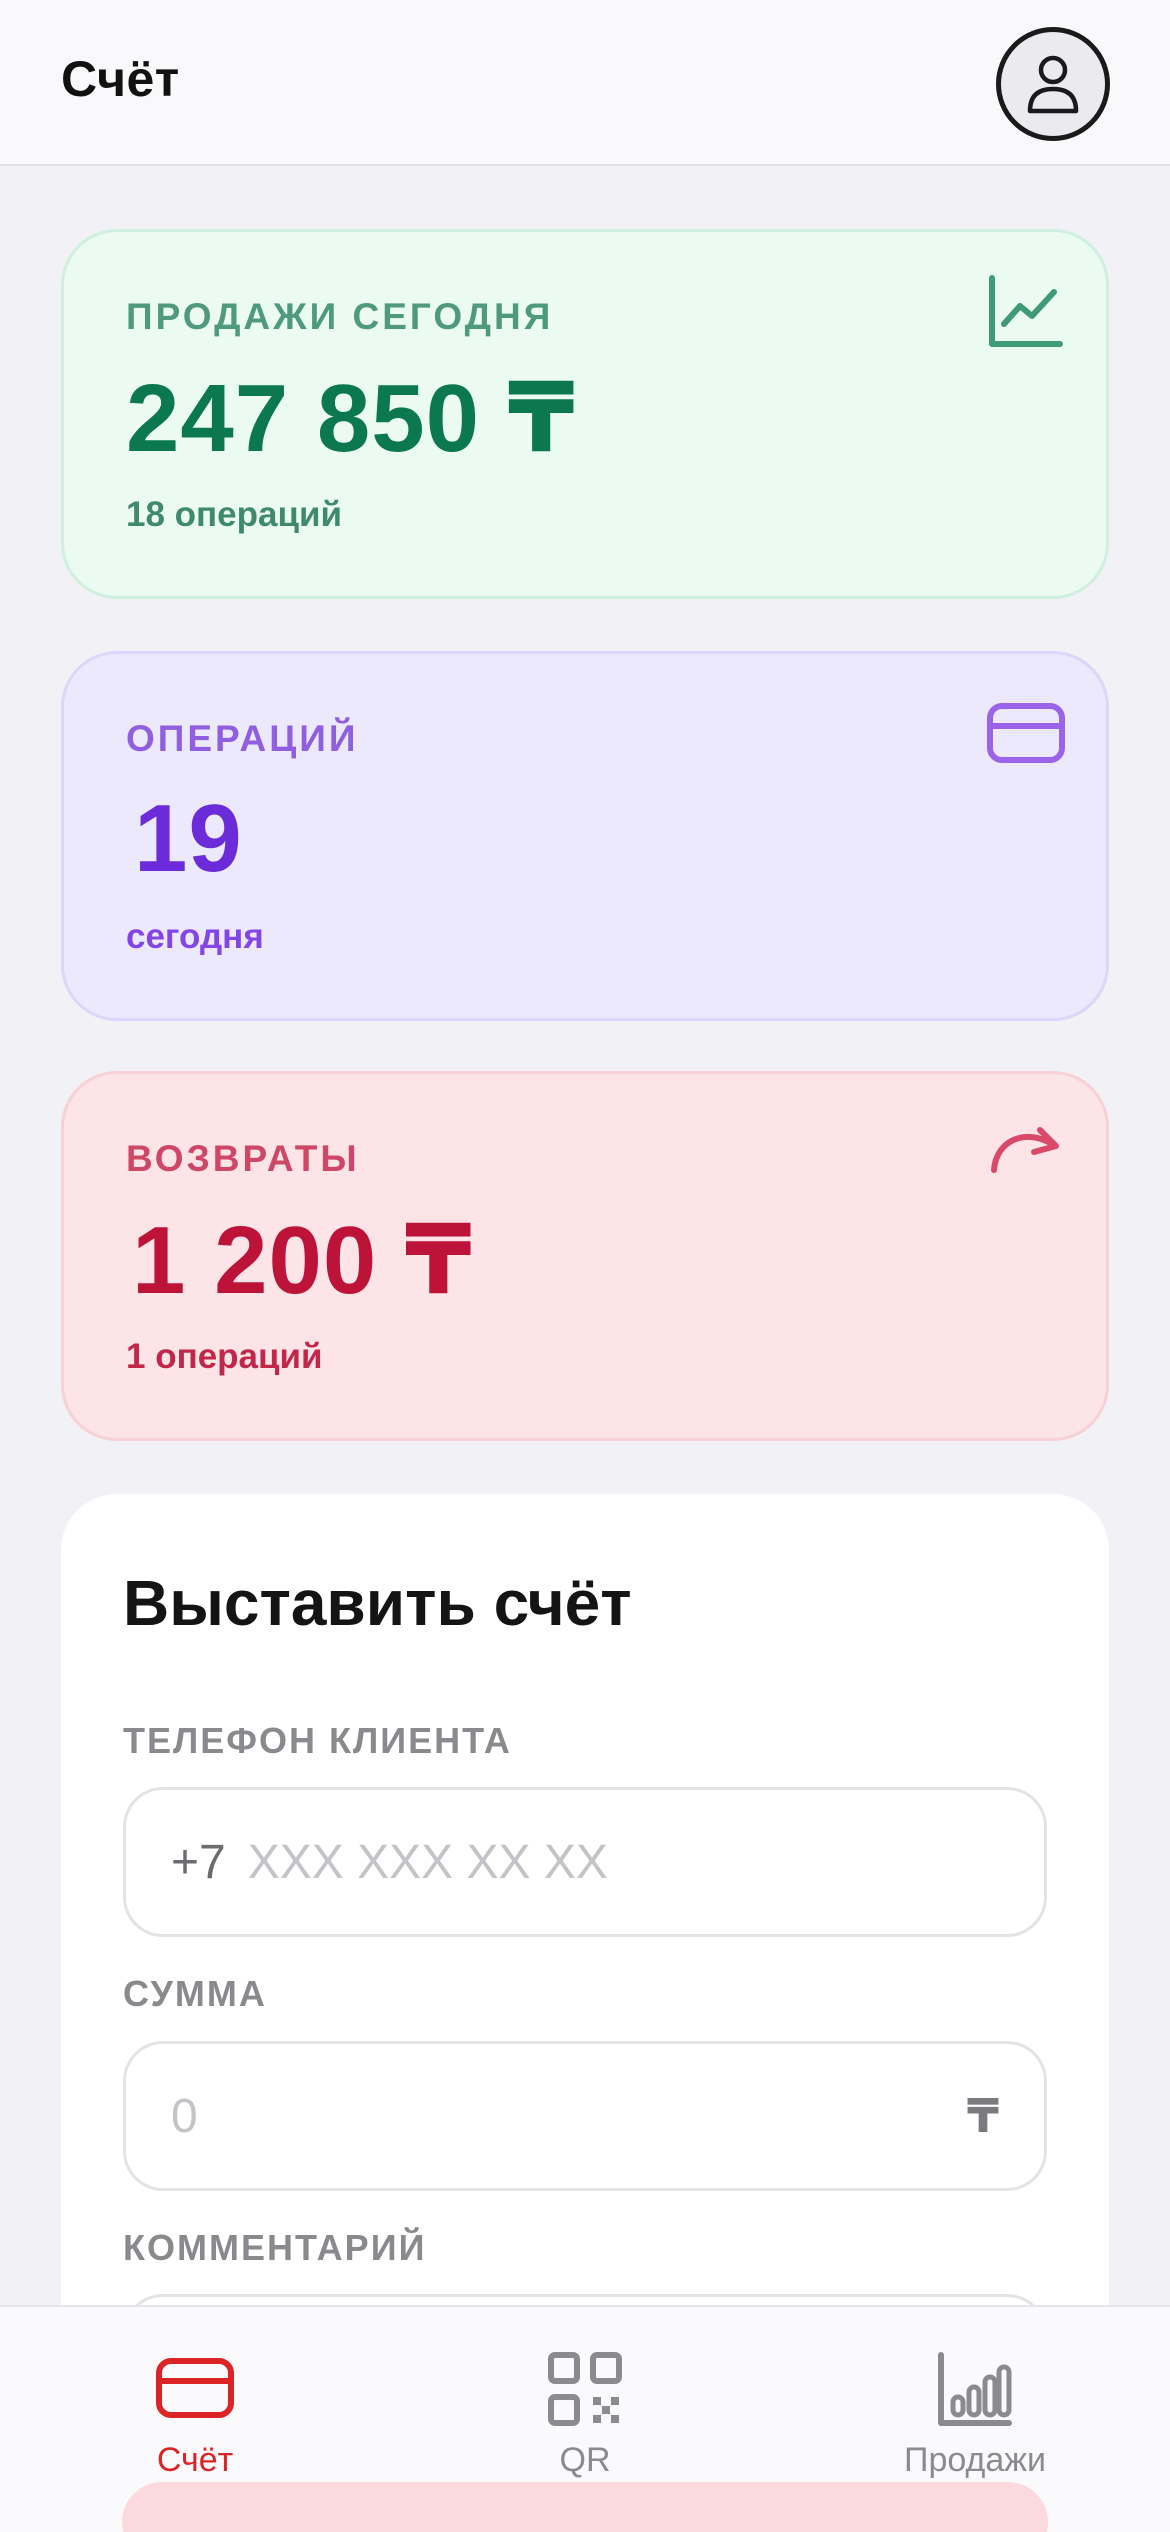  Describe the element at coordinates (234, 514) in the screenshot. I see `sales-today-count: 18 операций` at that location.